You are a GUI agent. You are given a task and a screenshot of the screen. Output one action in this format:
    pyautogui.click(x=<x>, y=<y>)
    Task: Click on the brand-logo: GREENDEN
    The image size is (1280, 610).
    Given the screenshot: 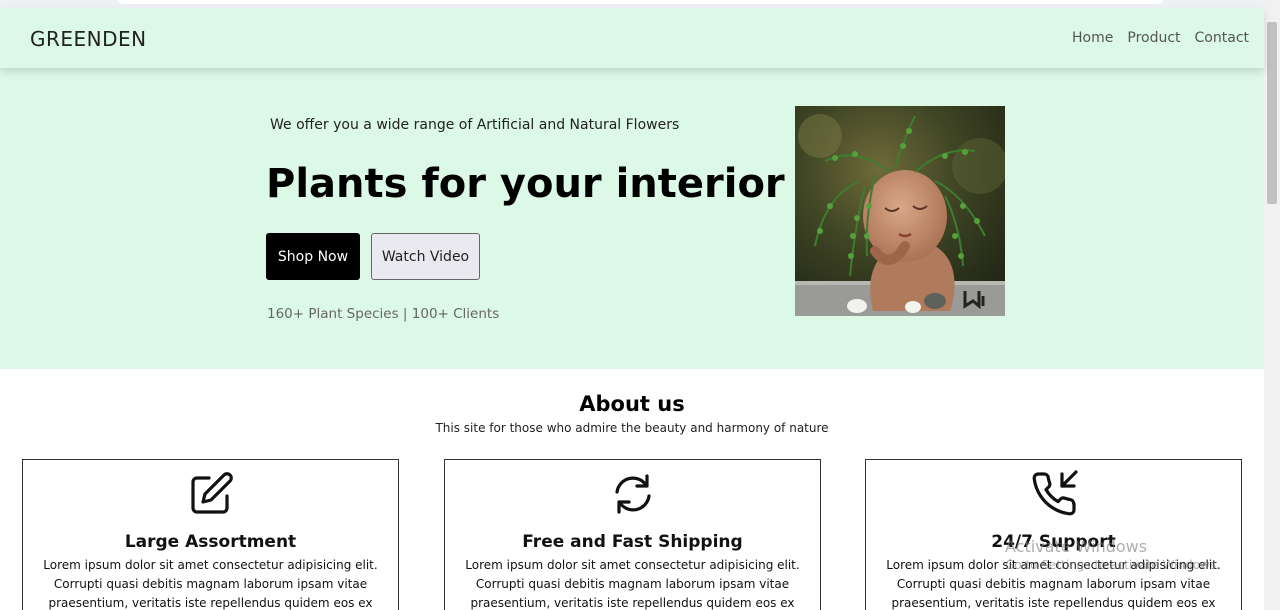 What is the action you would take?
    pyautogui.click(x=88, y=39)
    